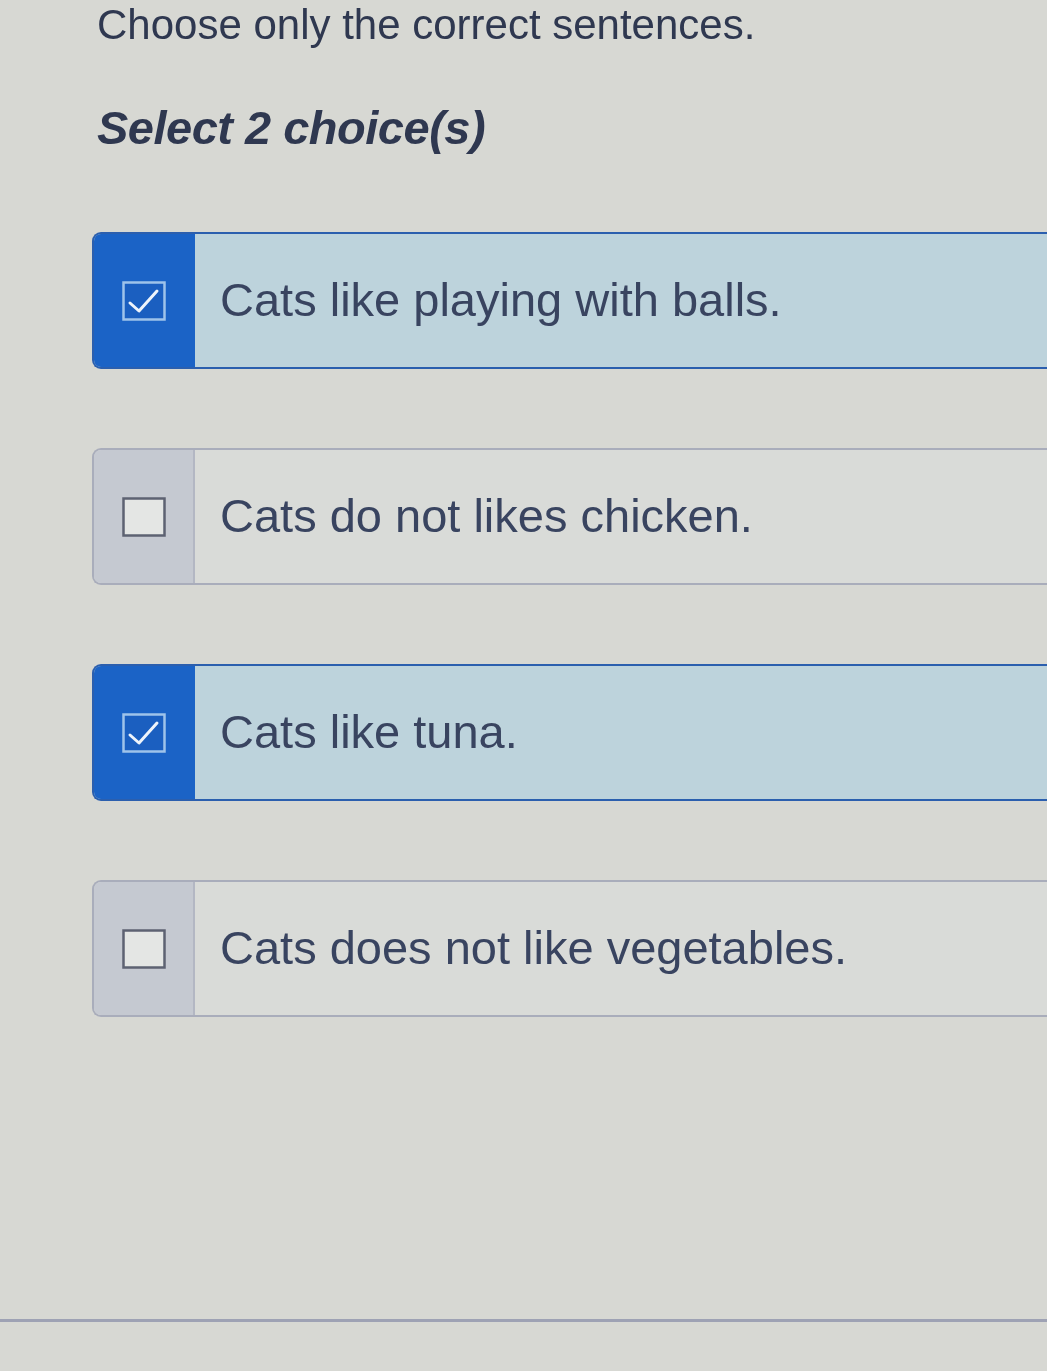 The image size is (1047, 1371). I want to click on choice-text: Cats do not likes chicken., so click(486, 516).